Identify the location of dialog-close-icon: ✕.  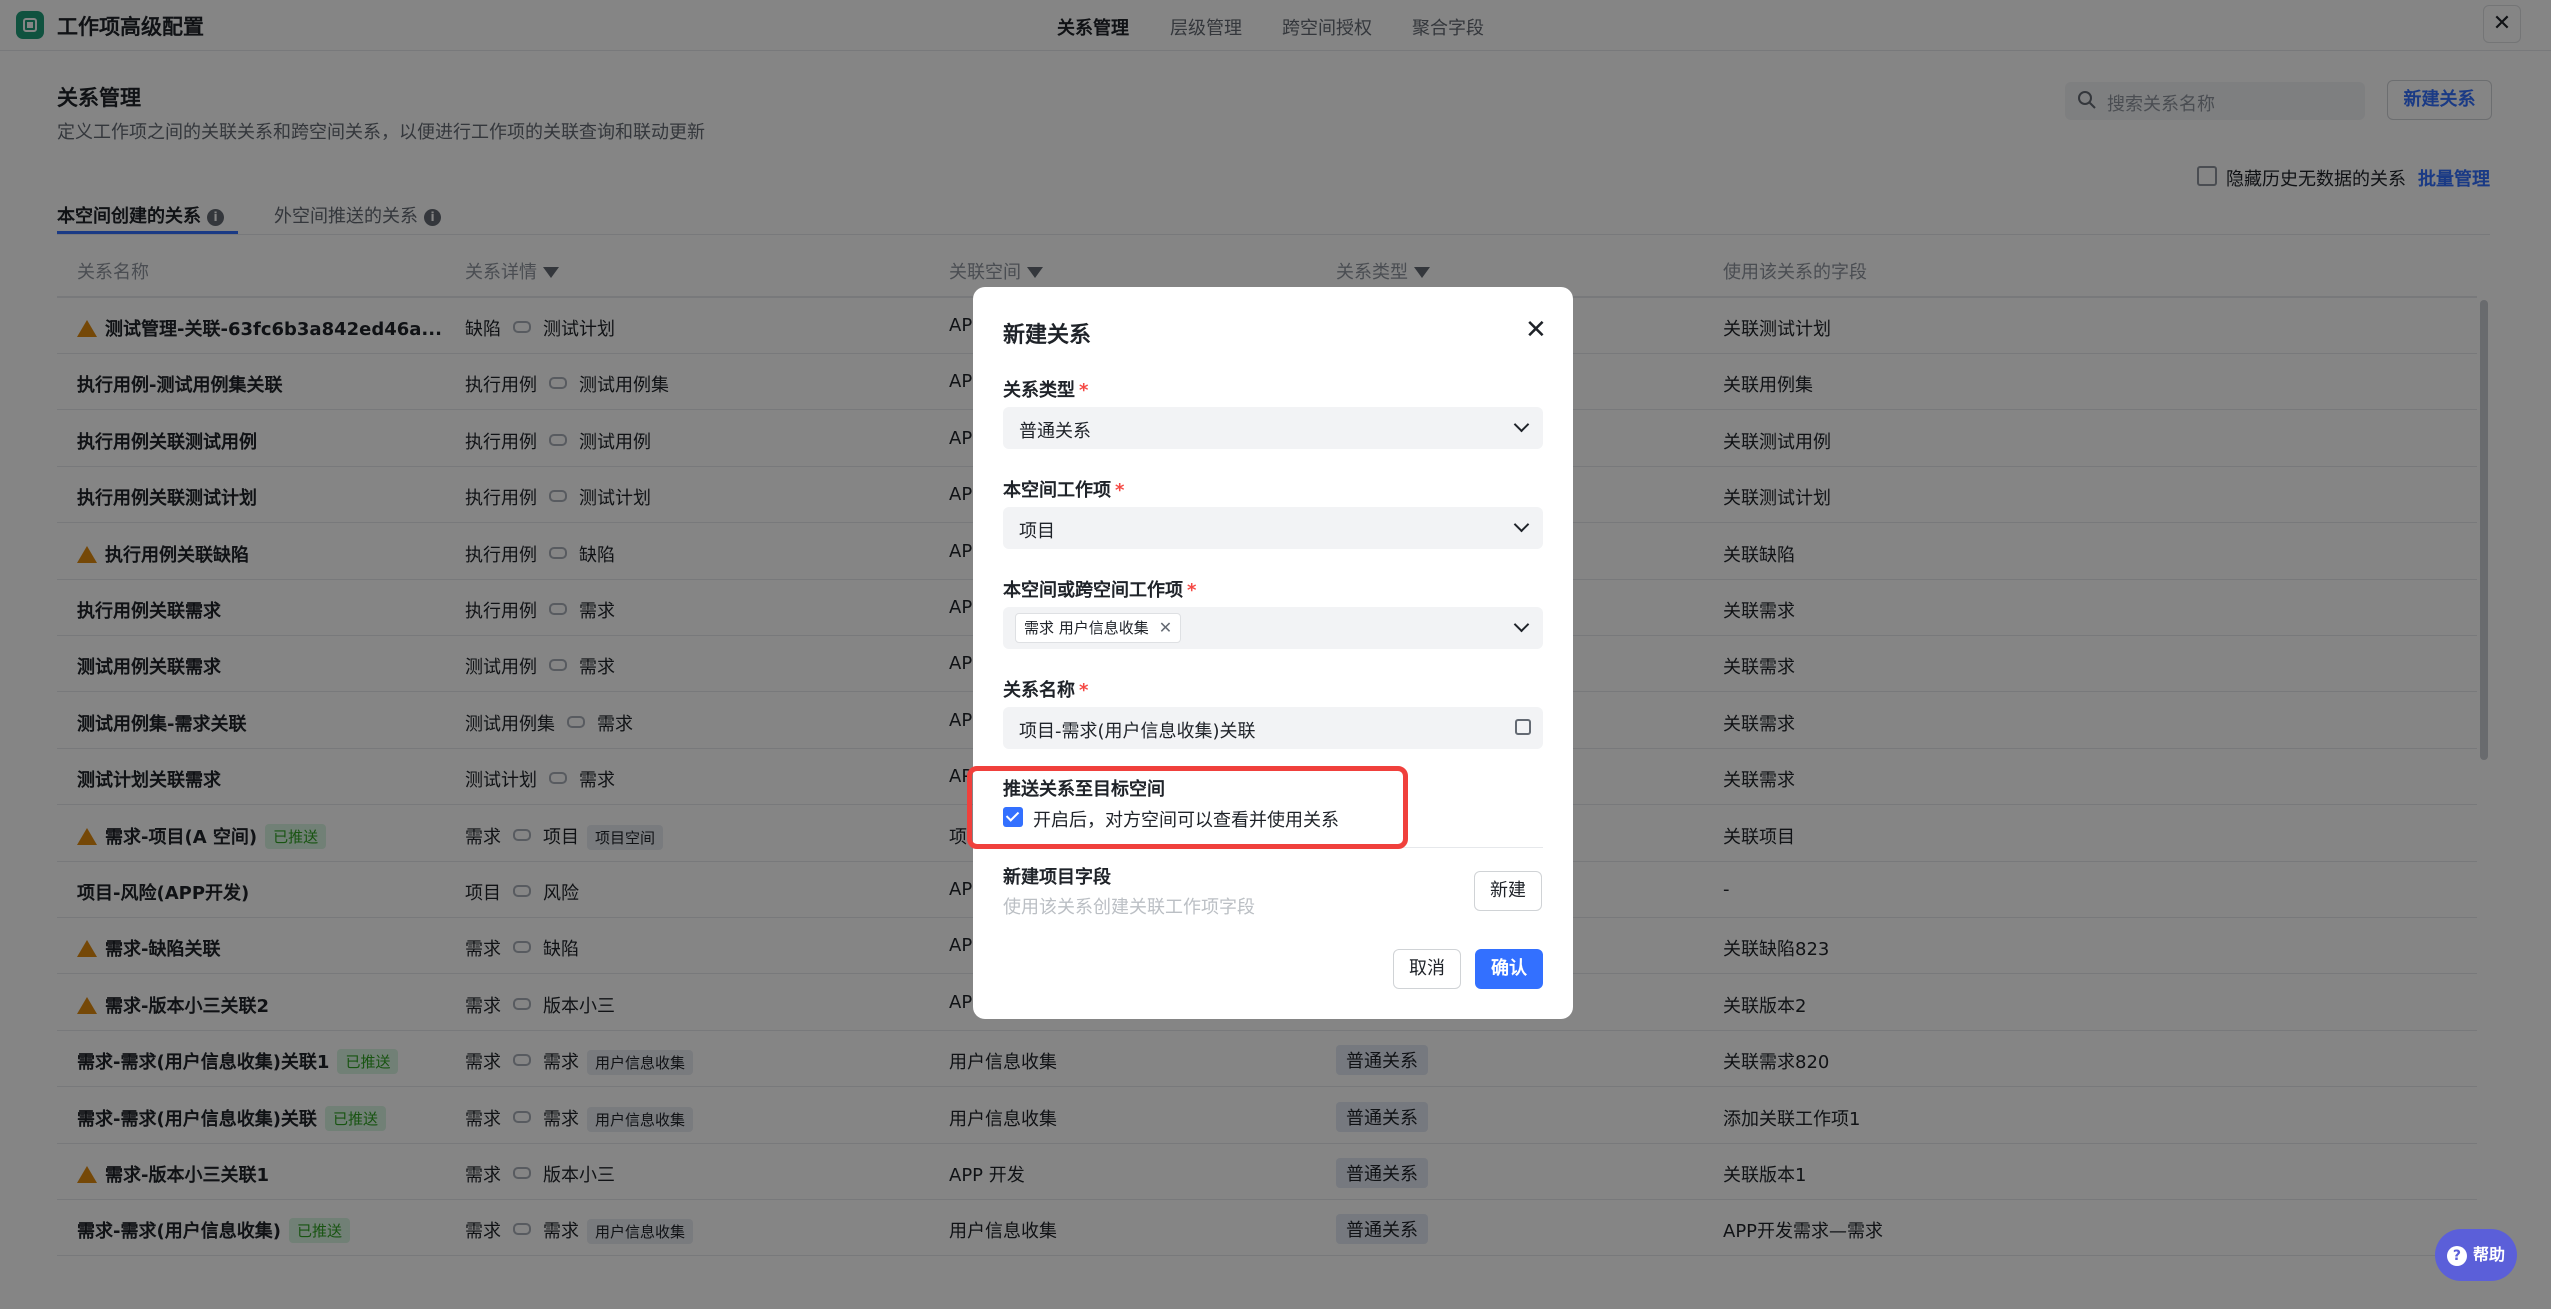
(1536, 330).